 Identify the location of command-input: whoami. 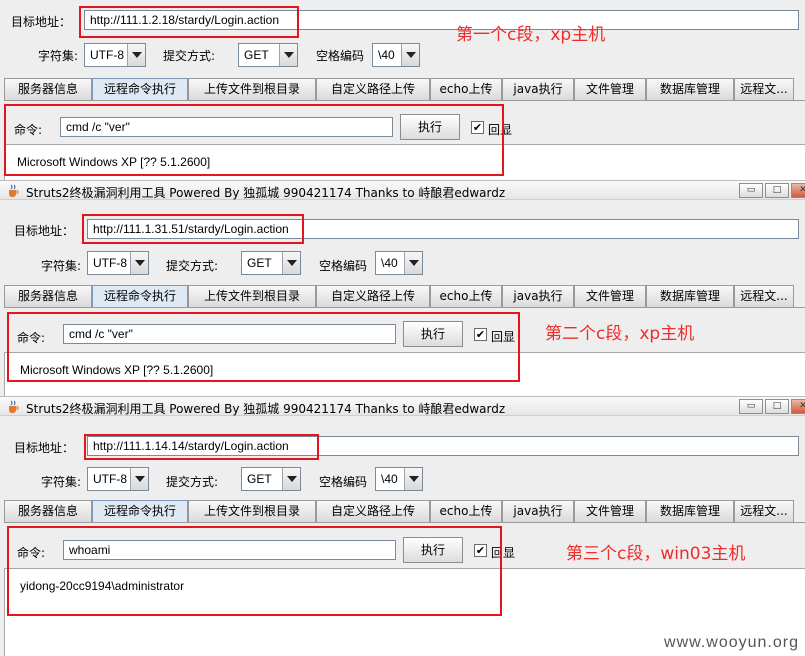
(229, 550).